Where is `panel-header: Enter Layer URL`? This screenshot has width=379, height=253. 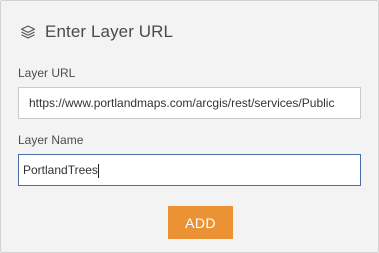 panel-header: Enter Layer URL is located at coordinates (96, 32).